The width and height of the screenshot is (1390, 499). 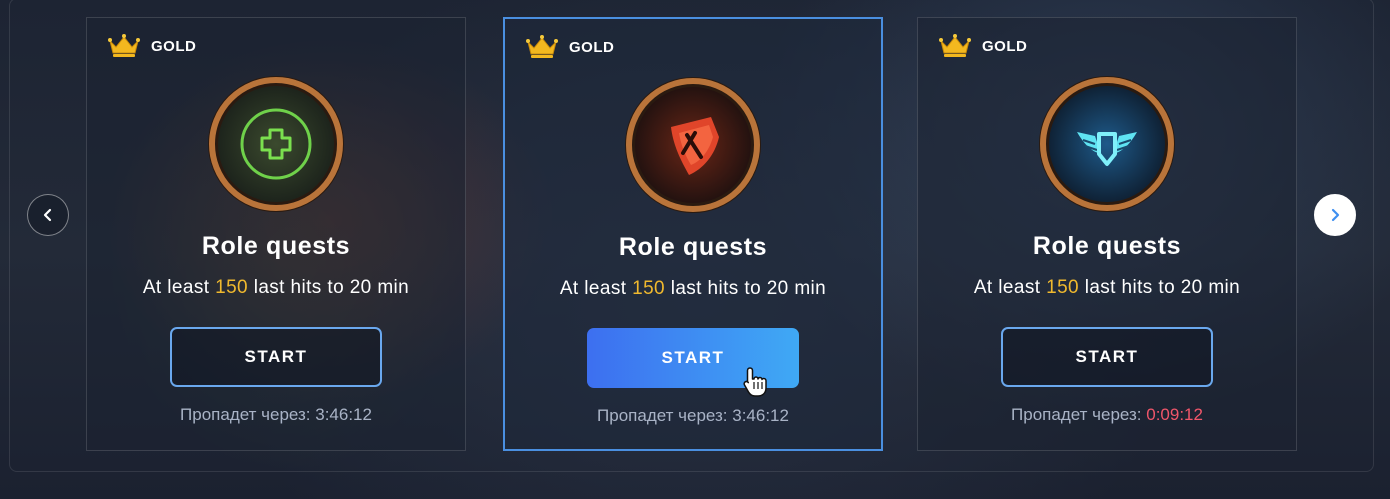 What do you see at coordinates (693, 145) in the screenshot?
I see `fighter-shield-icon` at bounding box center [693, 145].